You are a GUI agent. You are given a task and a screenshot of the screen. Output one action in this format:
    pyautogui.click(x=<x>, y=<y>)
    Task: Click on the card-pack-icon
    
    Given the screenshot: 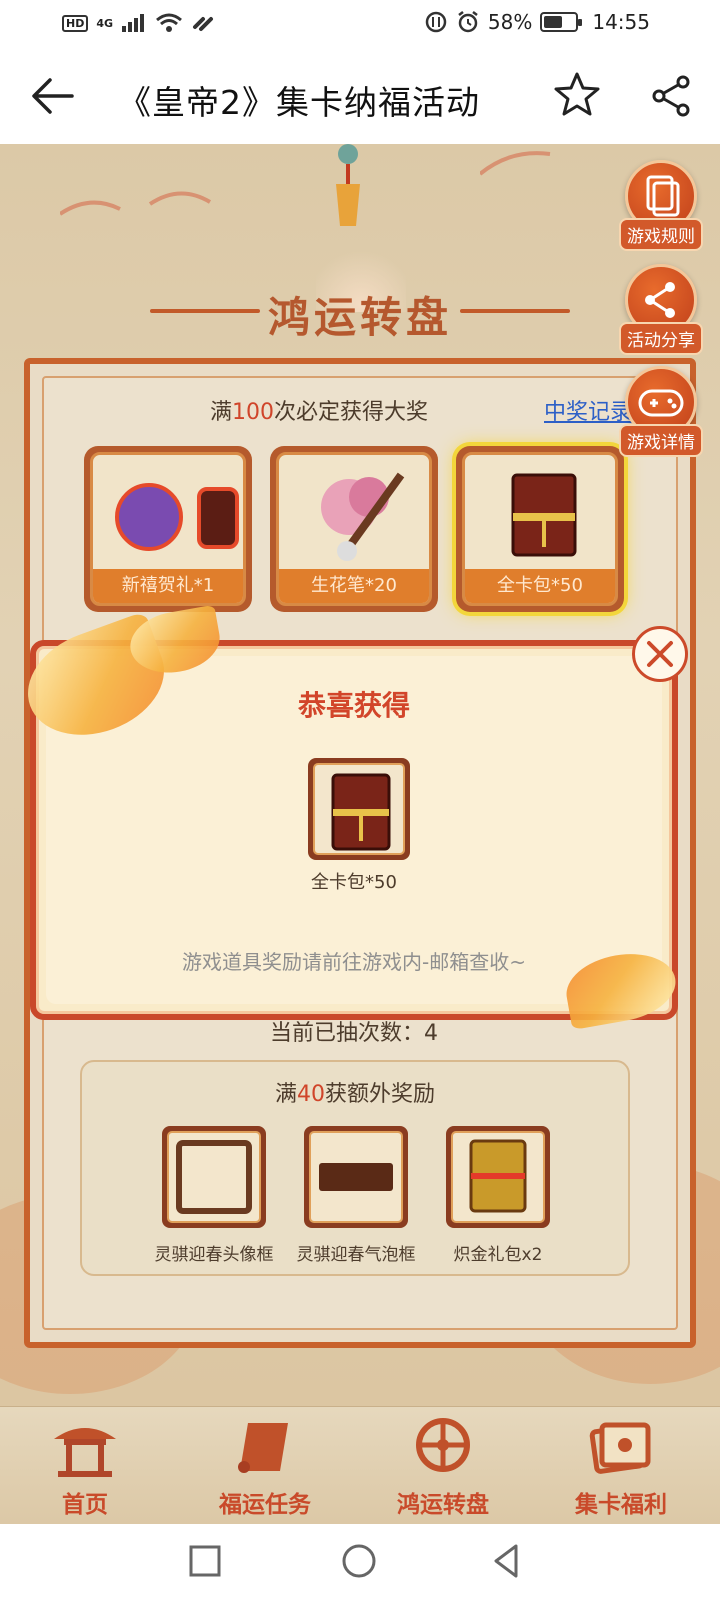 What is the action you would take?
    pyautogui.click(x=361, y=812)
    